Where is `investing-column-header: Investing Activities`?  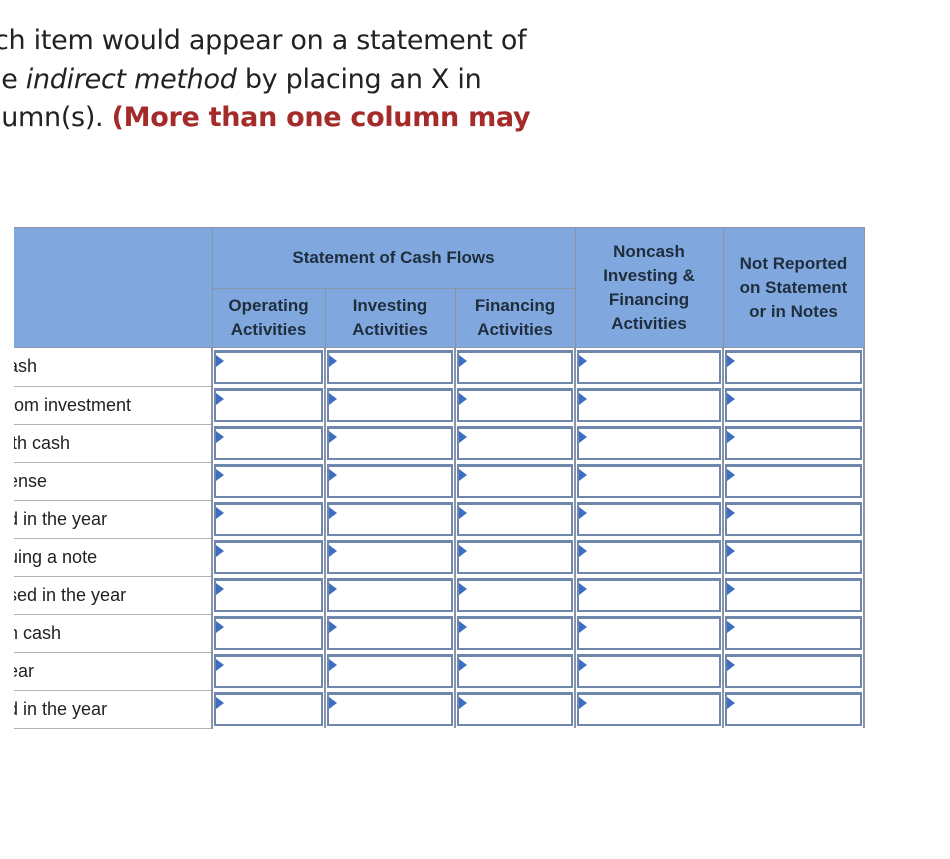 investing-column-header: Investing Activities is located at coordinates (390, 318).